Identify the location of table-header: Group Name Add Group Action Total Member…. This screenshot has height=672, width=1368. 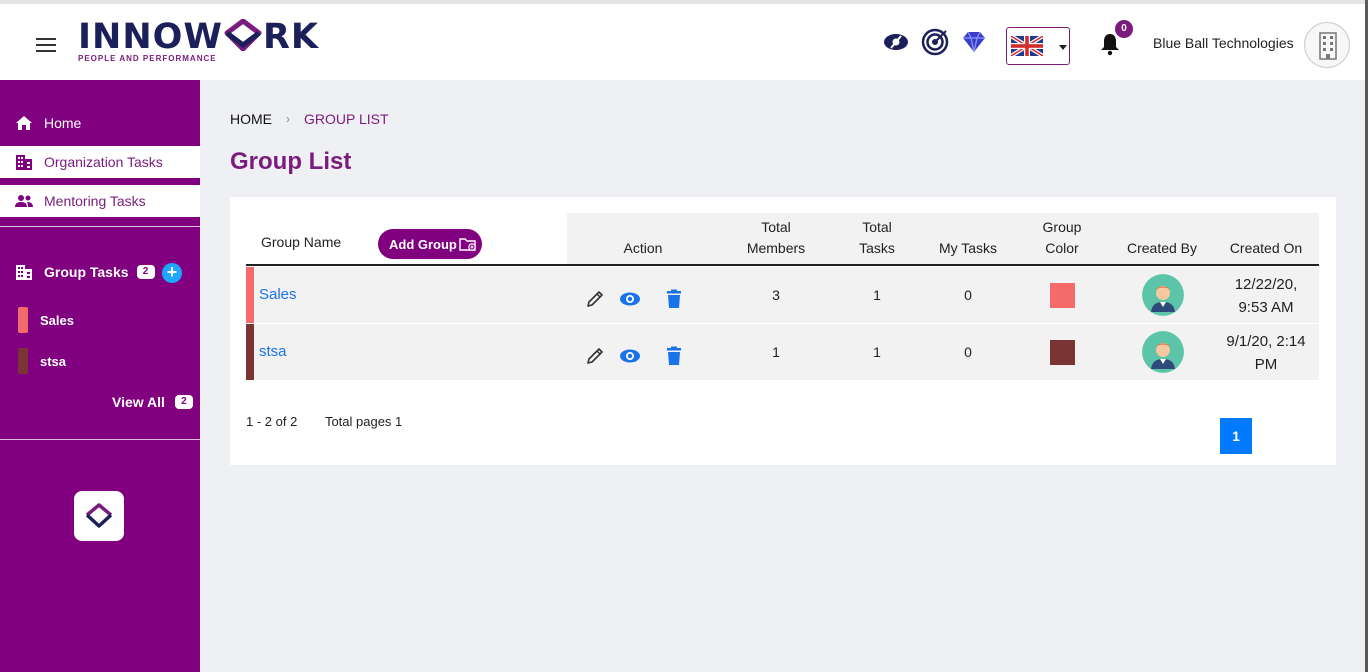
(782, 239).